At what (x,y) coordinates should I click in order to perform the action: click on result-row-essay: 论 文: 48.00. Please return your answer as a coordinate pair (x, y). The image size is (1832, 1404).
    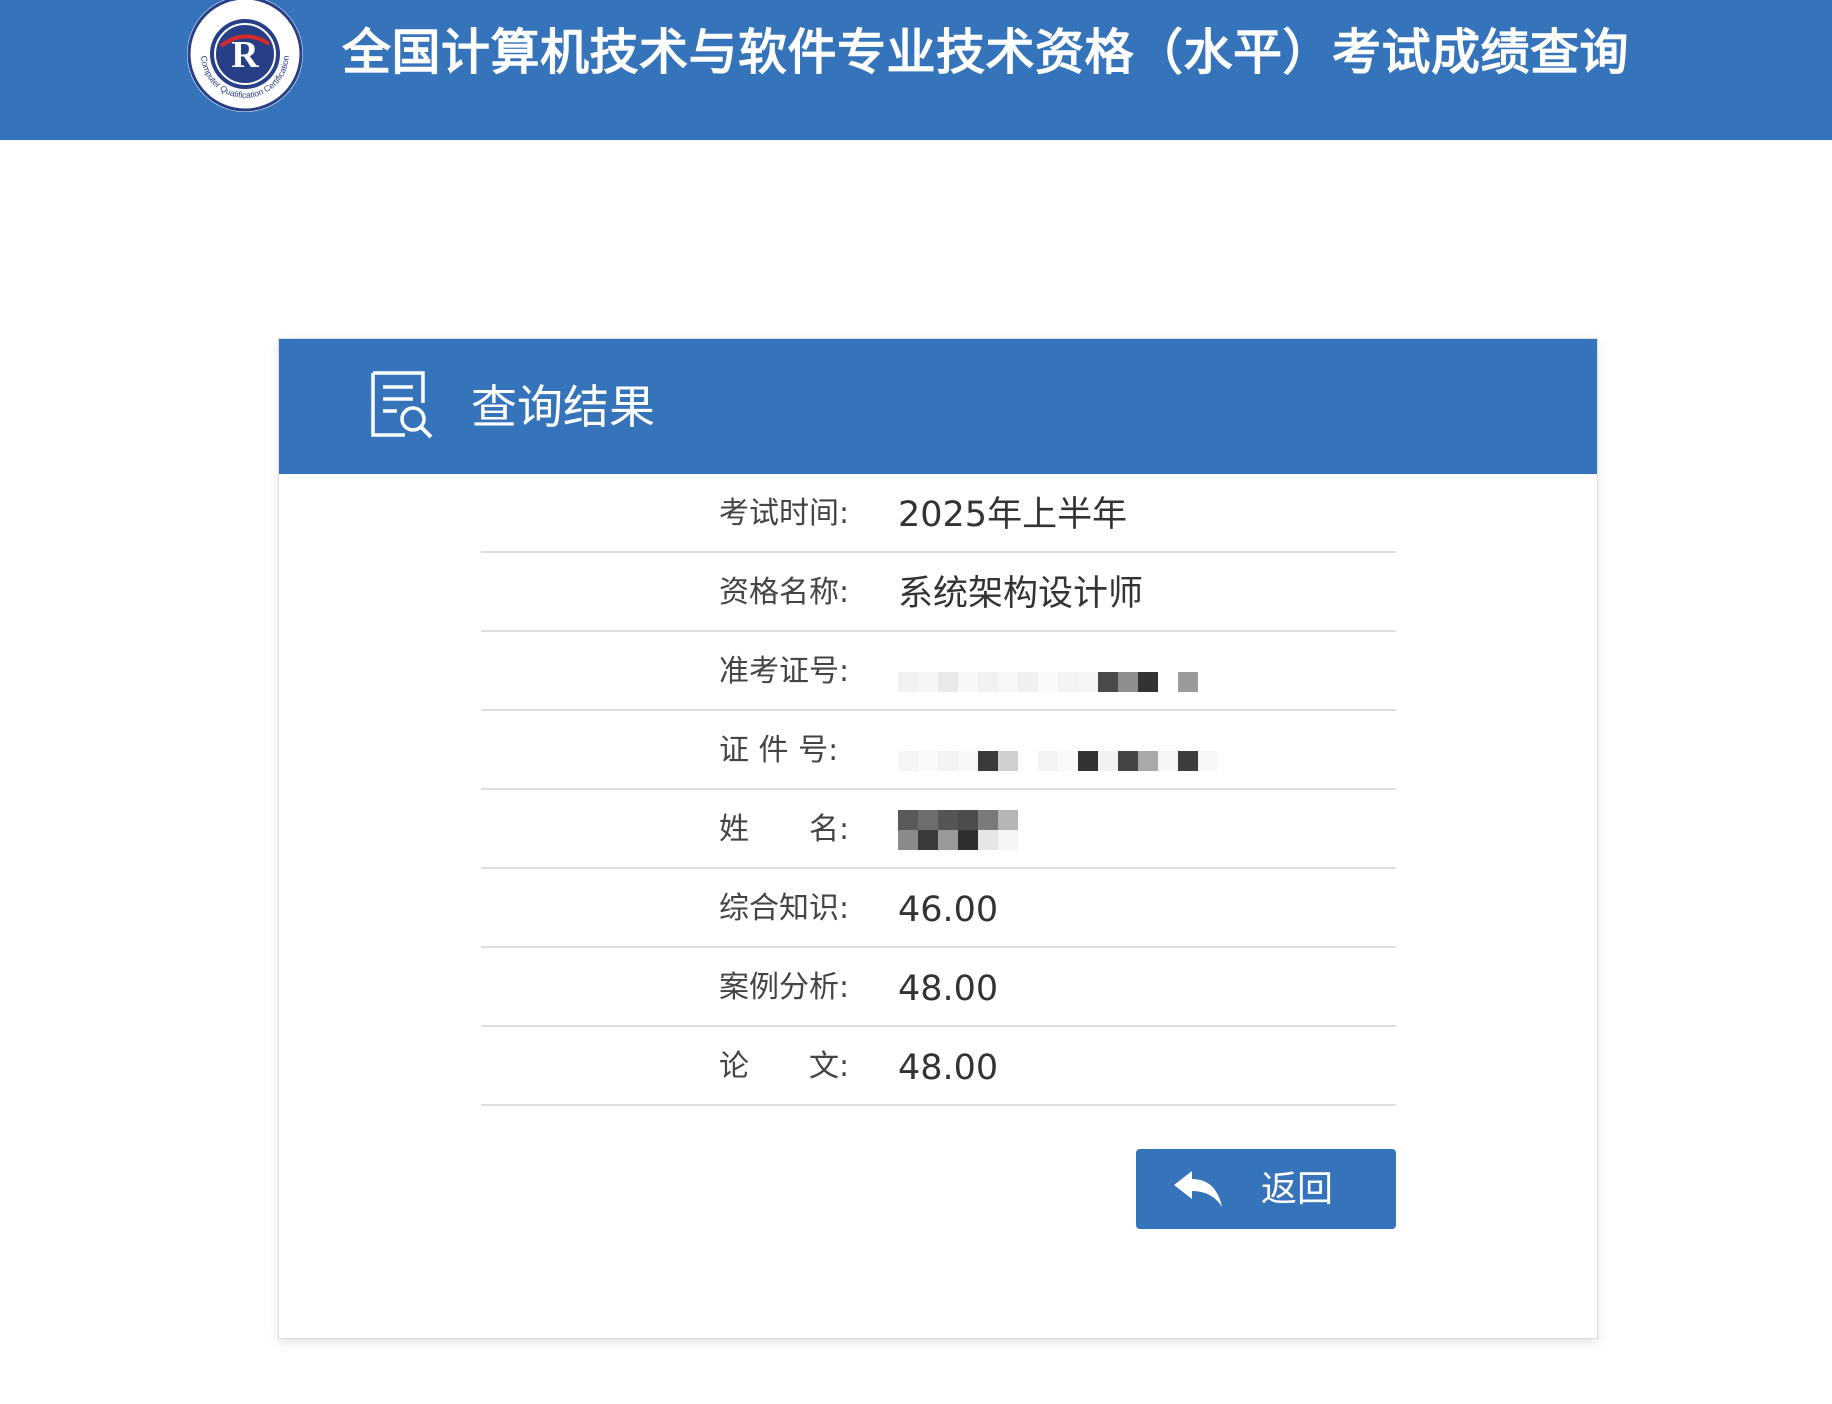
    Looking at the image, I should click on (938, 1066).